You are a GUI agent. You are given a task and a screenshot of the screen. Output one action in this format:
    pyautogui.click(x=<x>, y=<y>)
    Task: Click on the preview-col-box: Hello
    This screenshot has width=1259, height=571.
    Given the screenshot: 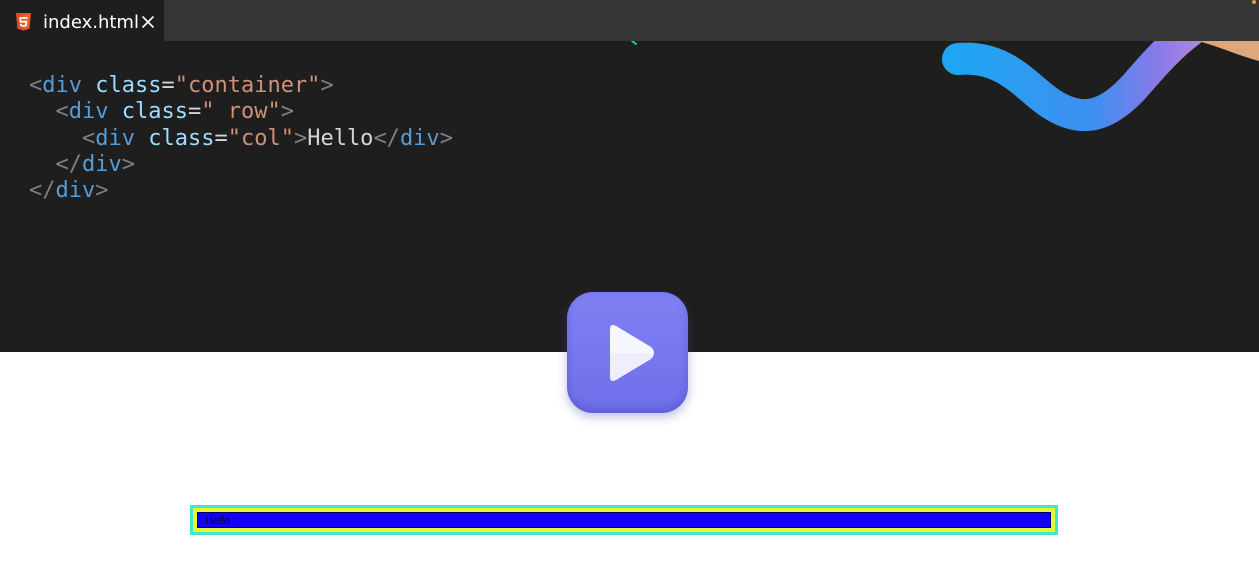 What is the action you would take?
    pyautogui.click(x=624, y=520)
    